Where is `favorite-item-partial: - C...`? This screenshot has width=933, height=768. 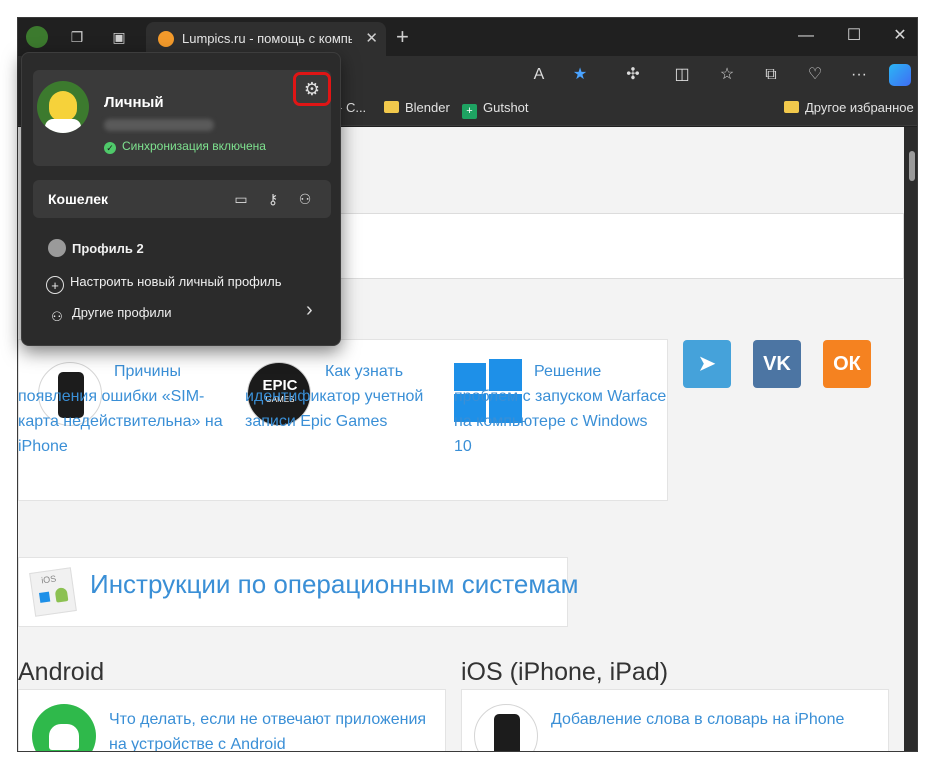 favorite-item-partial: - C... is located at coordinates (352, 107).